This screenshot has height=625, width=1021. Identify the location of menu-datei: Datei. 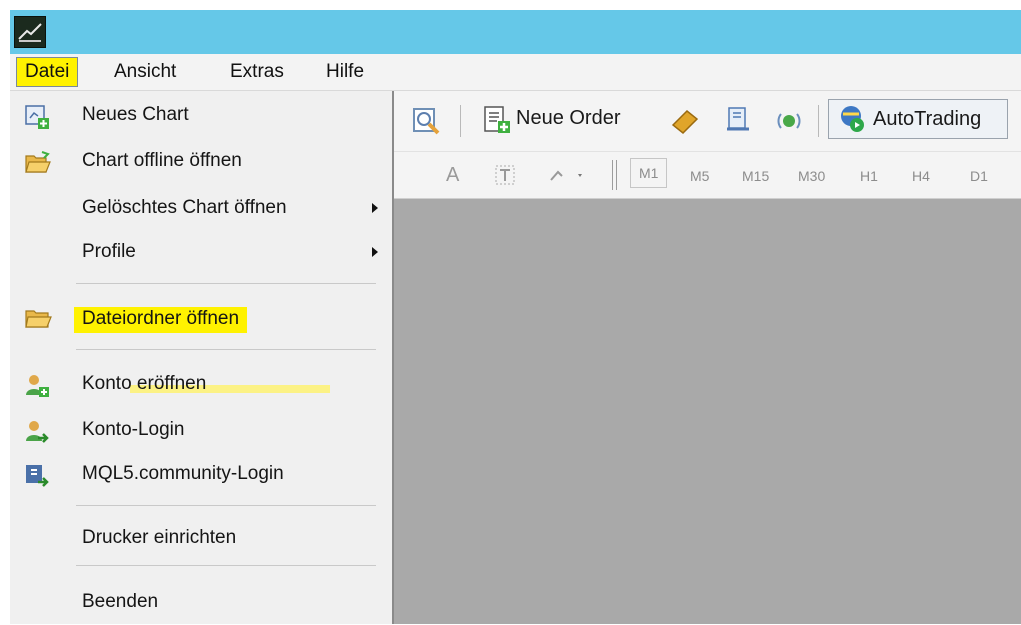
(47, 72).